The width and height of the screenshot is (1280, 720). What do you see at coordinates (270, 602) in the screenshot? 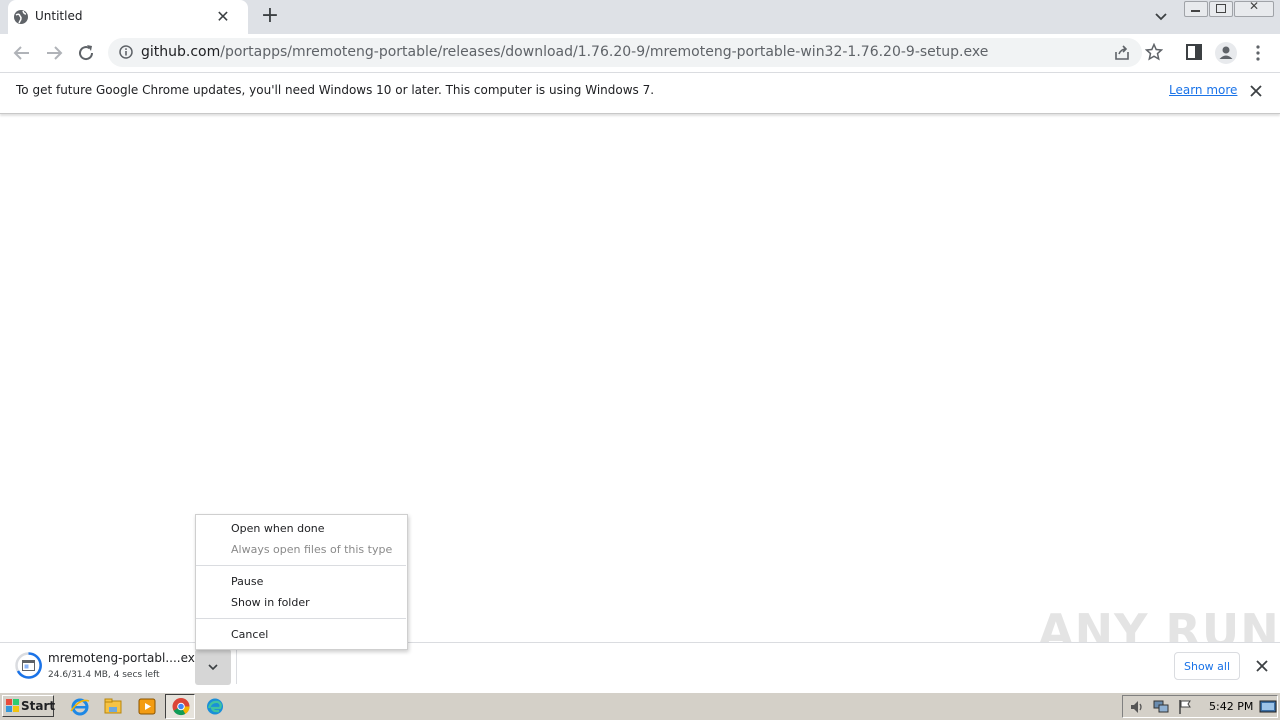
I see `menu-item-show-in-folder: Show in folder` at bounding box center [270, 602].